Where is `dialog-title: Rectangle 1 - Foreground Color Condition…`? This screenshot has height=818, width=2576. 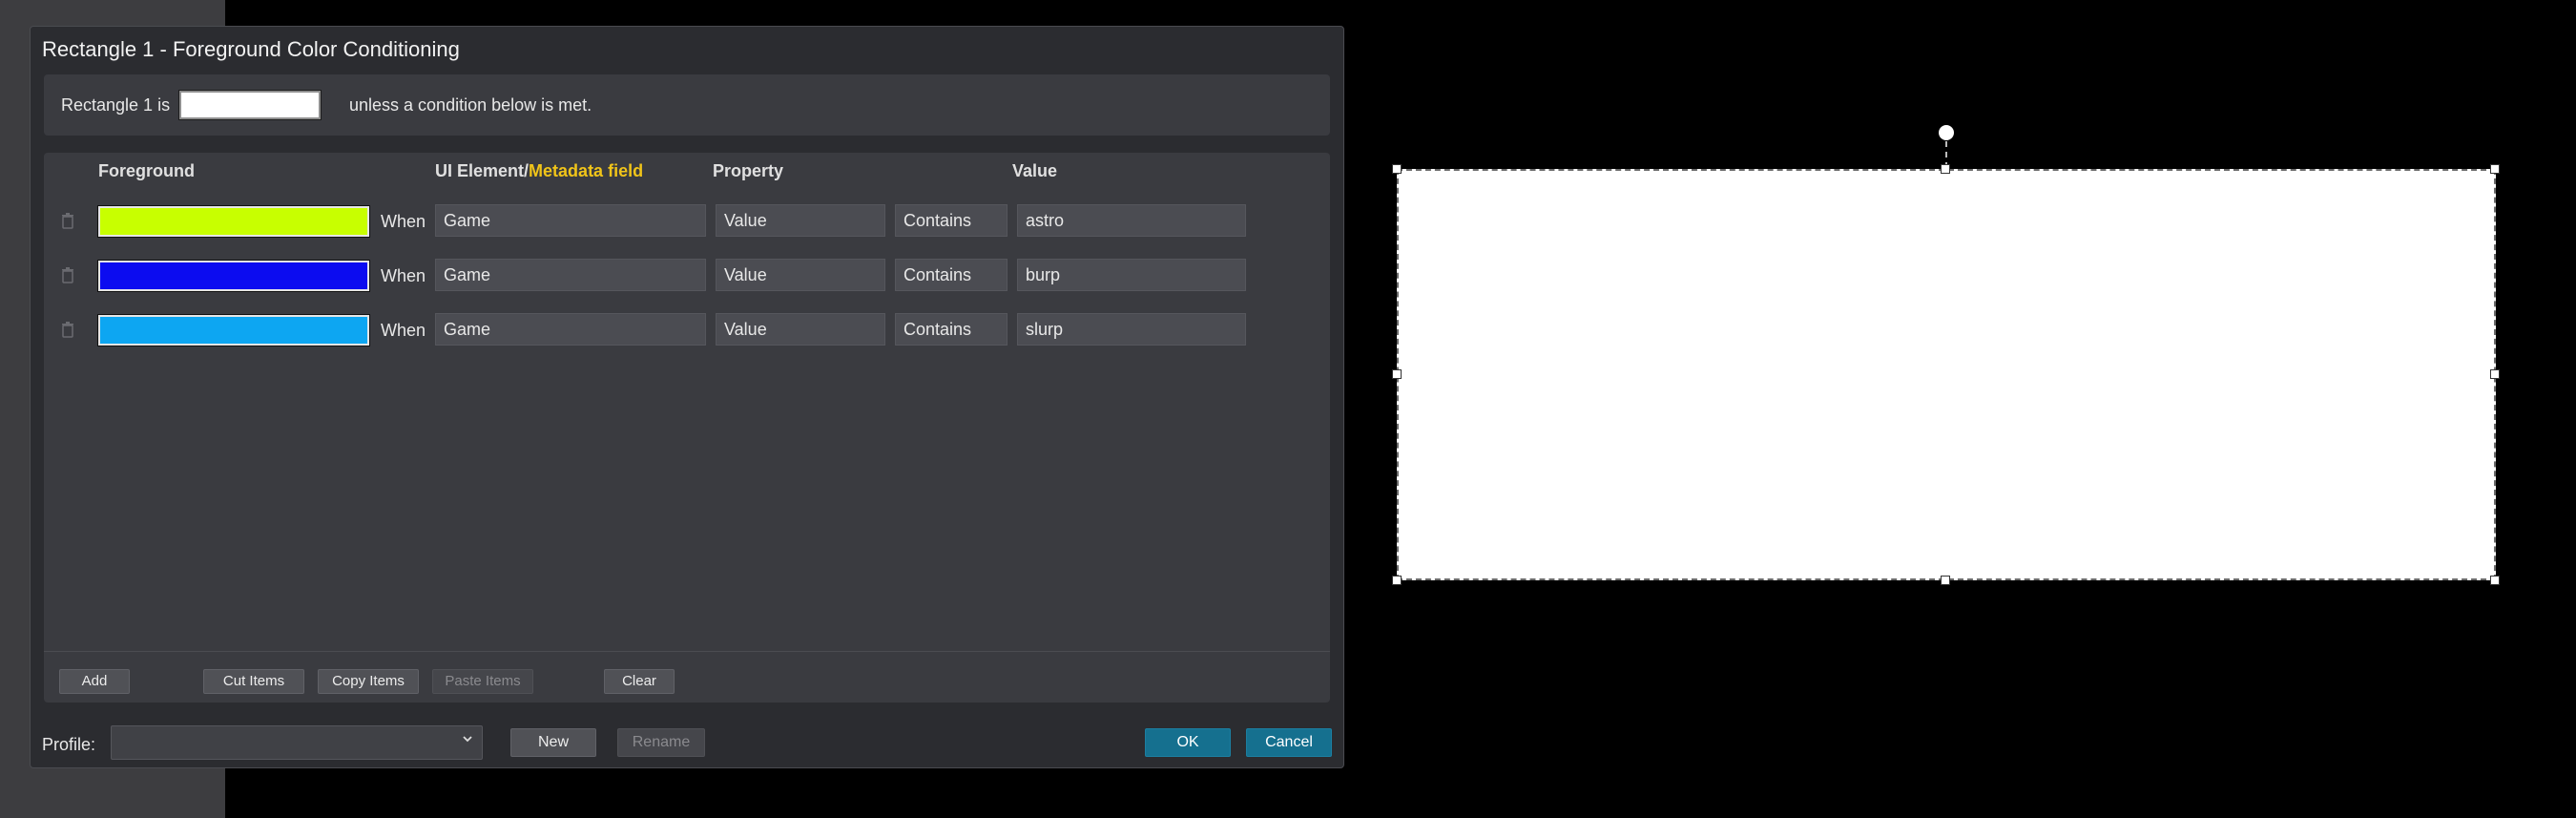
dialog-title: Rectangle 1 - Foreground Color Condition… is located at coordinates (251, 49).